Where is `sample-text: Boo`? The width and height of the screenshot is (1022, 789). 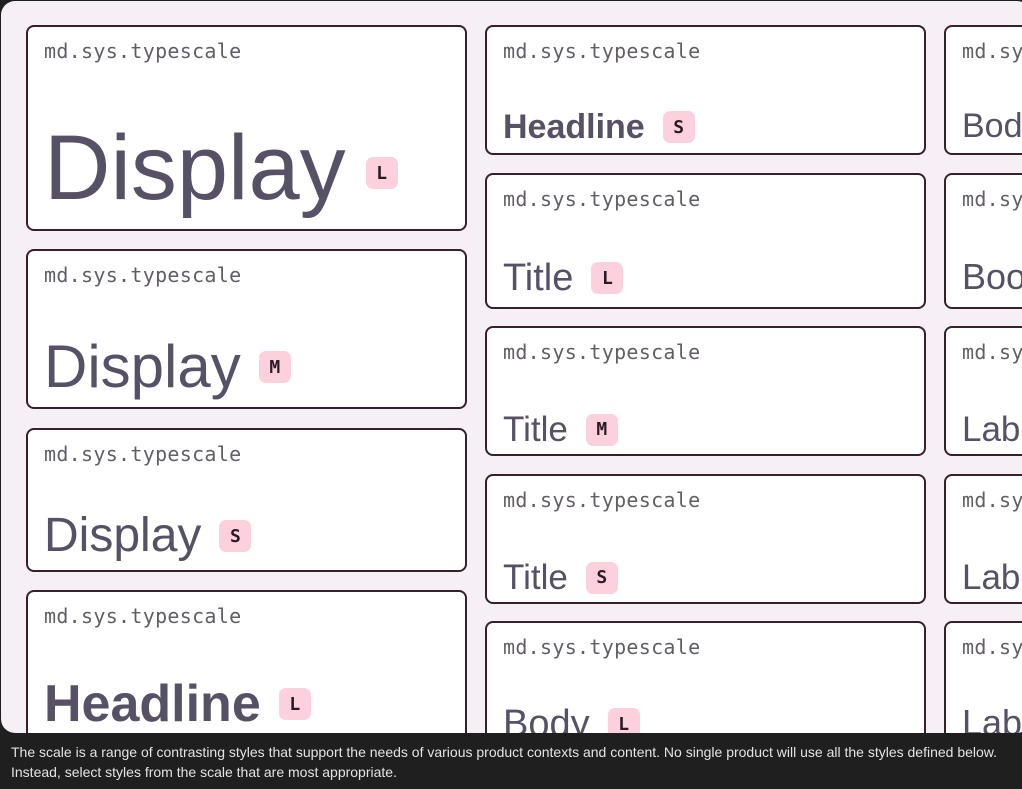 sample-text: Boo is located at coordinates (992, 276).